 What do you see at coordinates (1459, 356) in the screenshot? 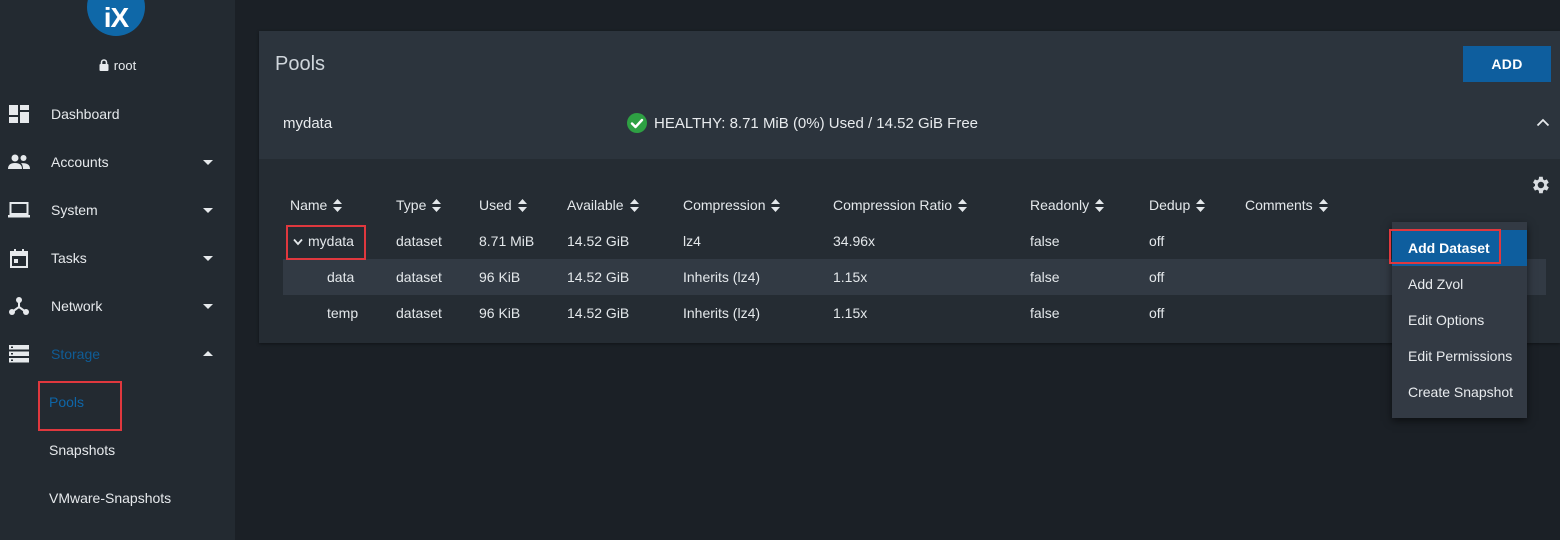
I see `menu-edit-permissions: Edit Permissions` at bounding box center [1459, 356].